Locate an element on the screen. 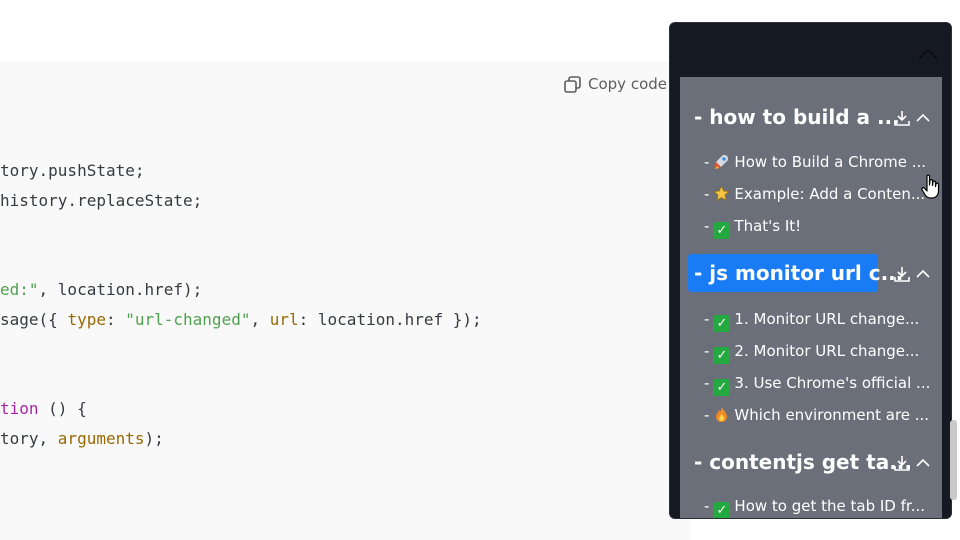 This screenshot has width=960, height=540. code-text: tory.pushState; is located at coordinates (72, 170).